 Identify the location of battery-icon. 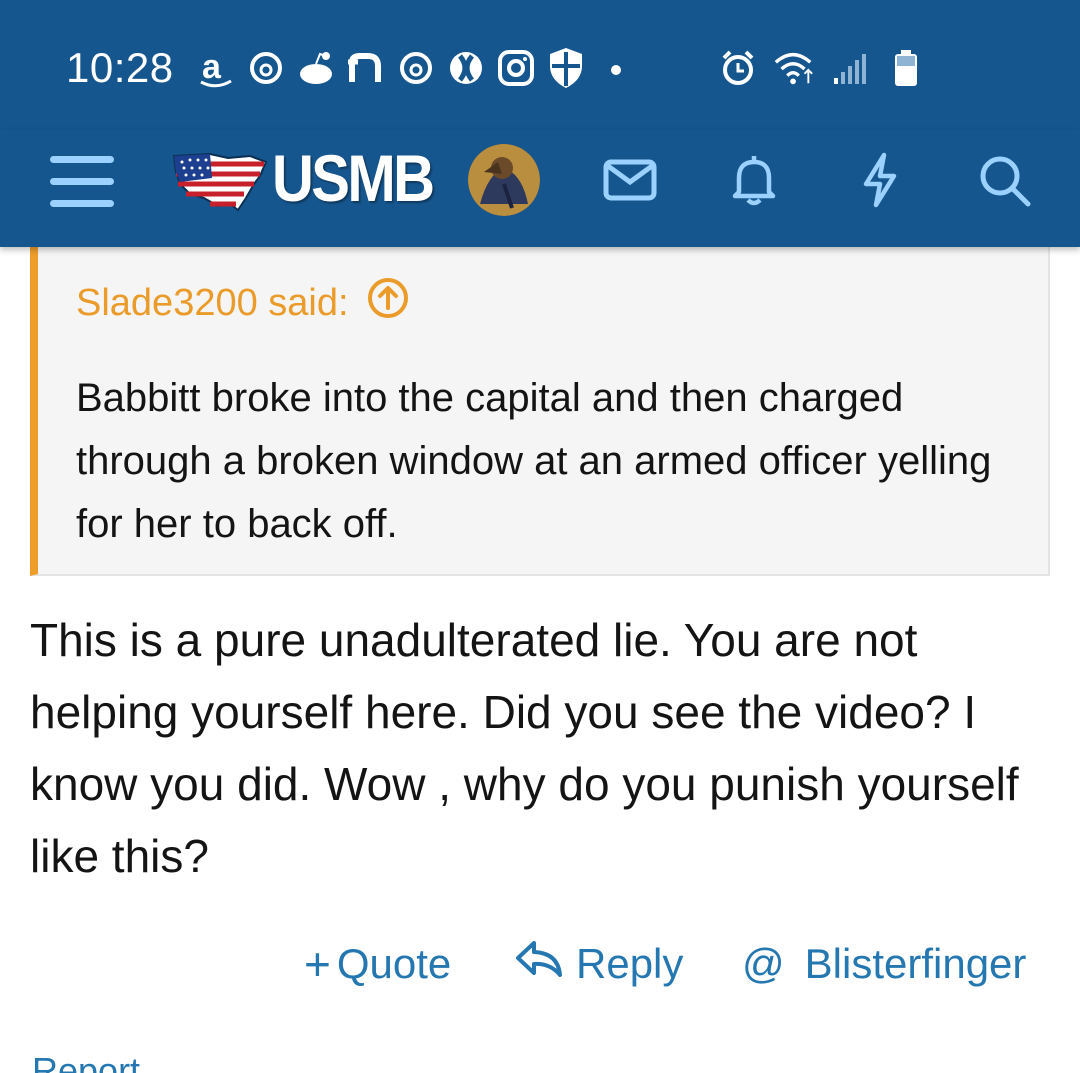
(906, 68).